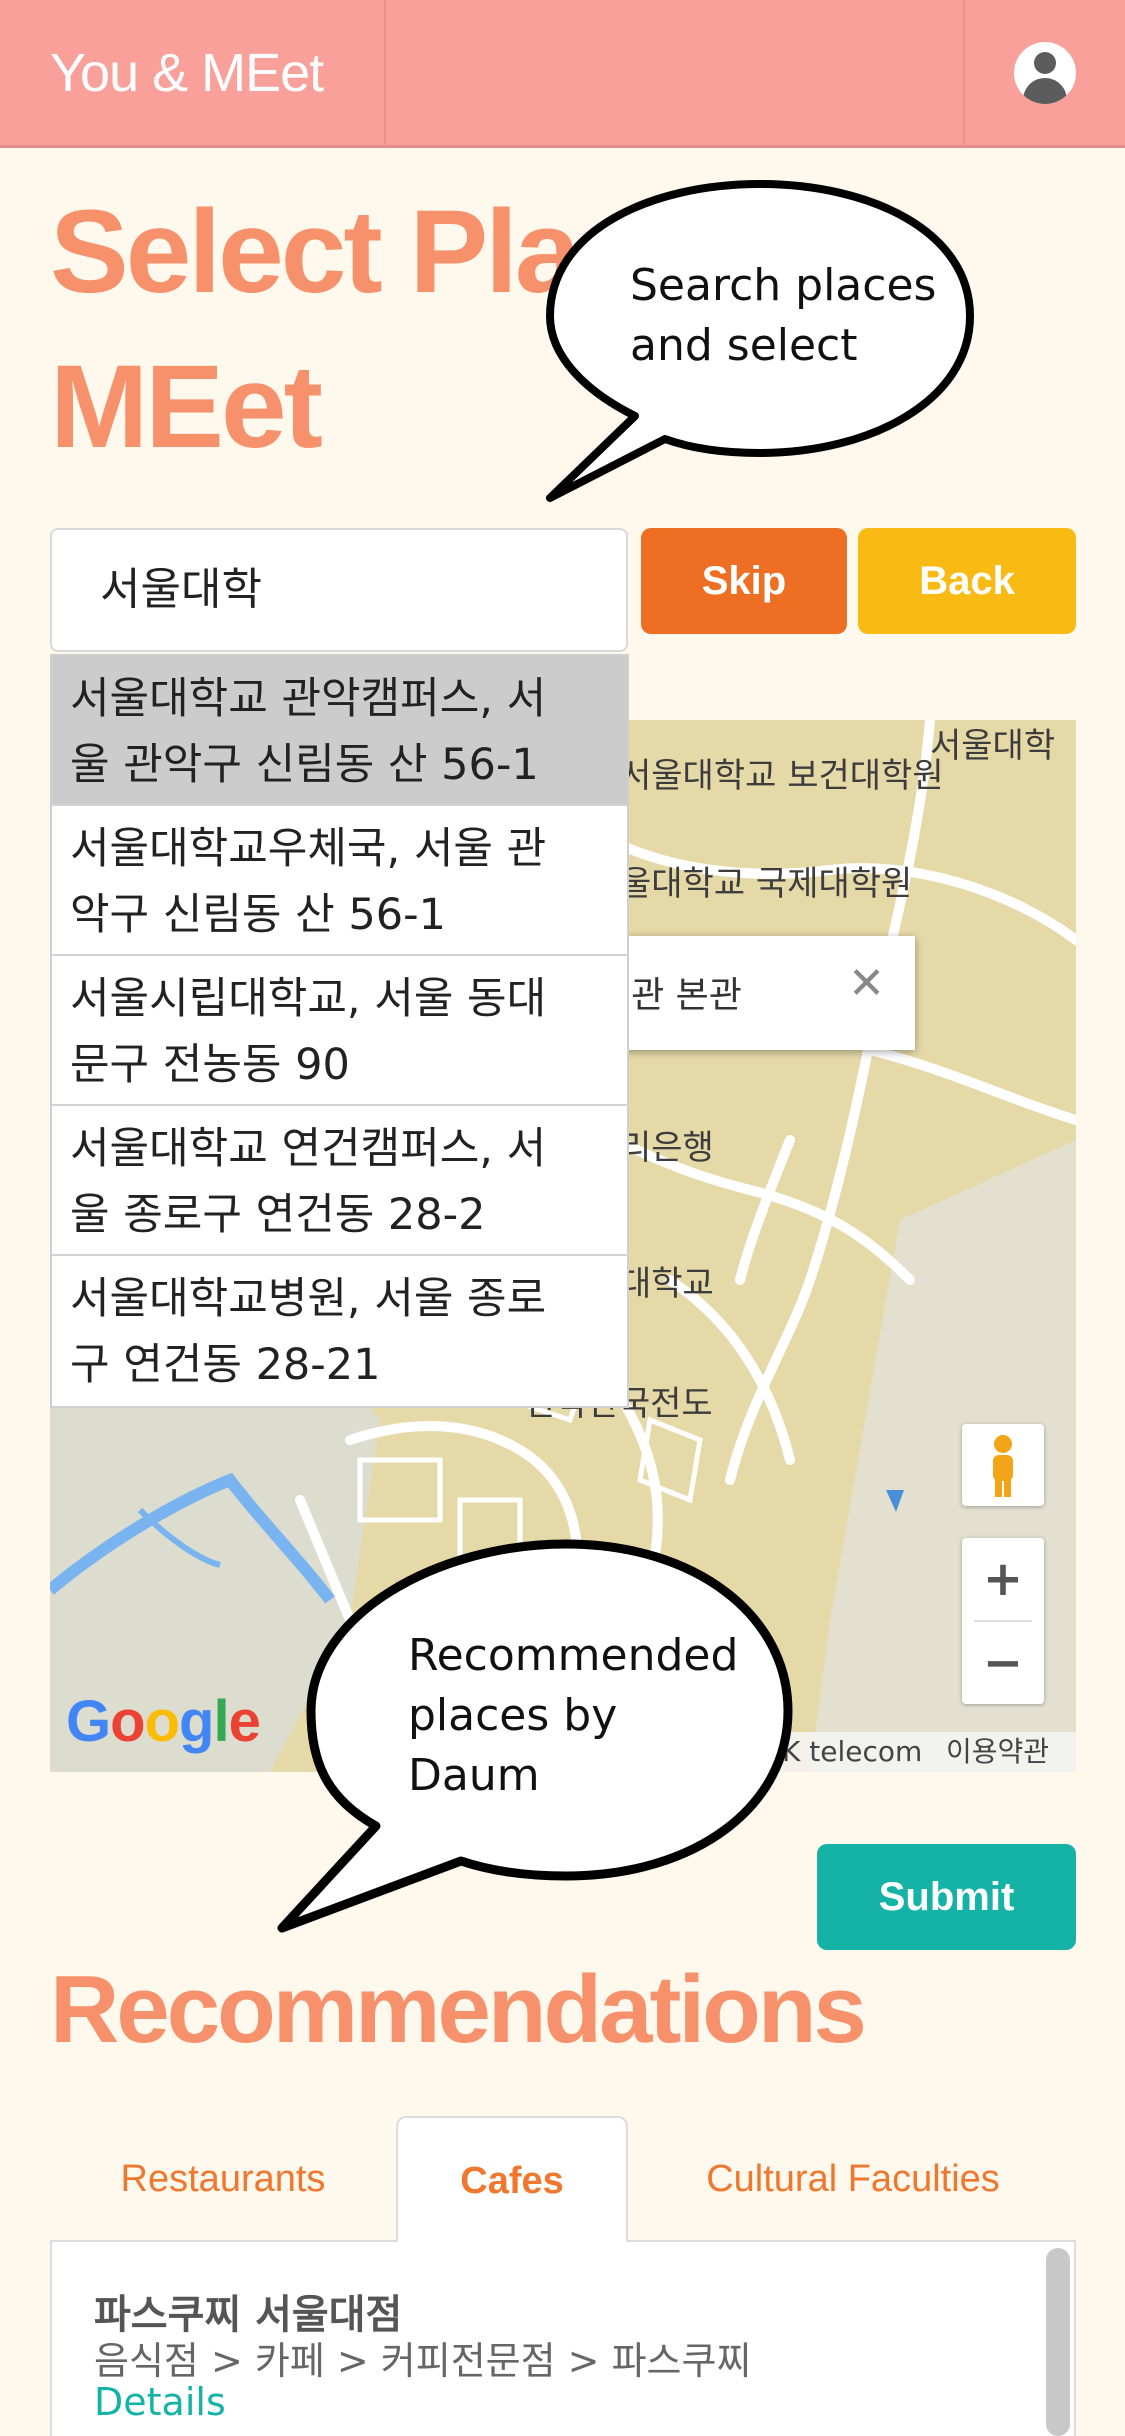  What do you see at coordinates (1005, 1752) in the screenshot?
I see `map-terms-link: 이용약관` at bounding box center [1005, 1752].